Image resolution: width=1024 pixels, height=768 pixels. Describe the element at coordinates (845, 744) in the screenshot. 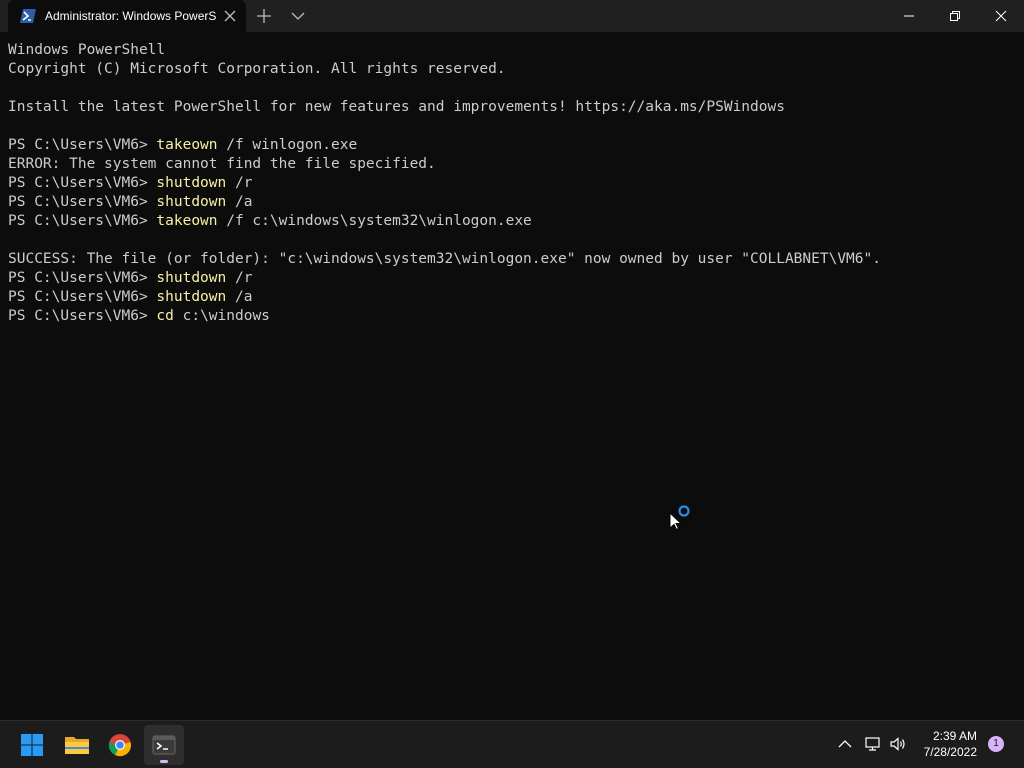

I see `chevron-up-icon` at that location.